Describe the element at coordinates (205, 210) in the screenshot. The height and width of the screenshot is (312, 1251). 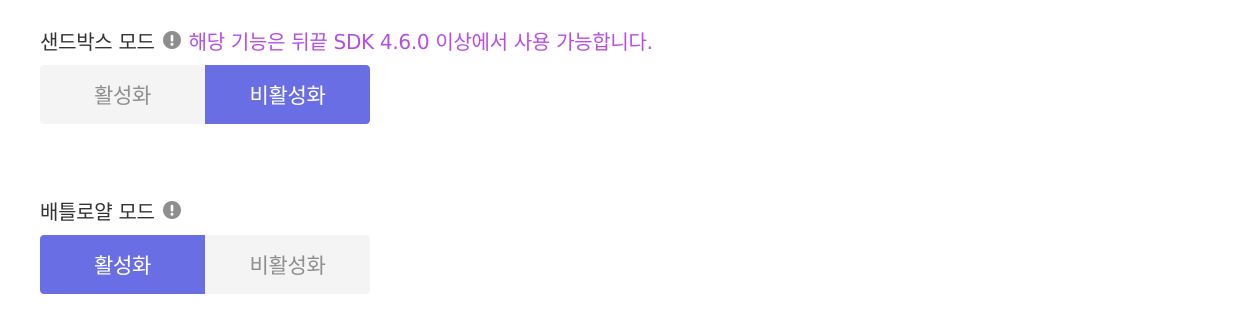
I see `battle-royale-mode-label-row: 배틀로얄 모드` at that location.